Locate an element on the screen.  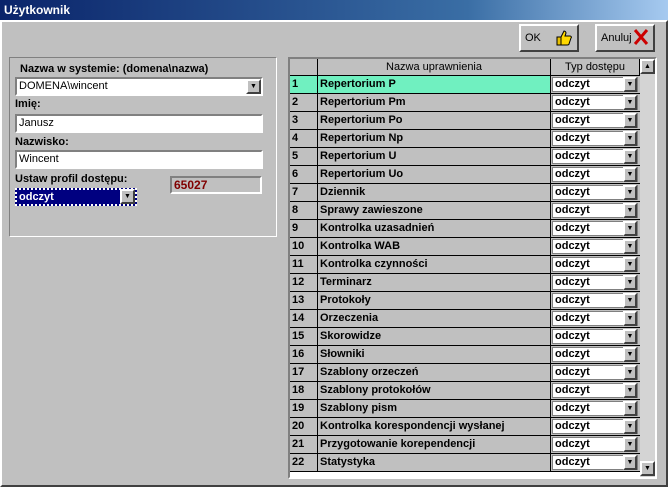
table-row: 4 Repertorium Np odczyt ▼ is located at coordinates (465, 139).